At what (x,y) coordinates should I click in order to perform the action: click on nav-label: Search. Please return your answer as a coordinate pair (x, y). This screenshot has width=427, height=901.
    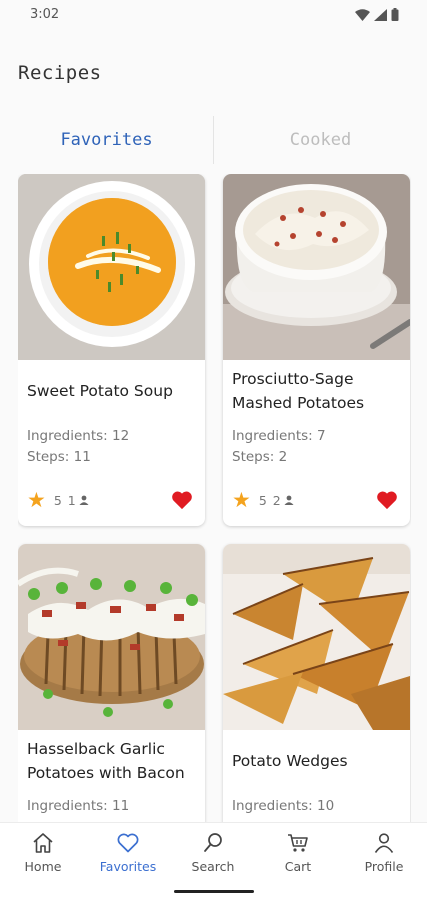
    Looking at the image, I should click on (213, 866).